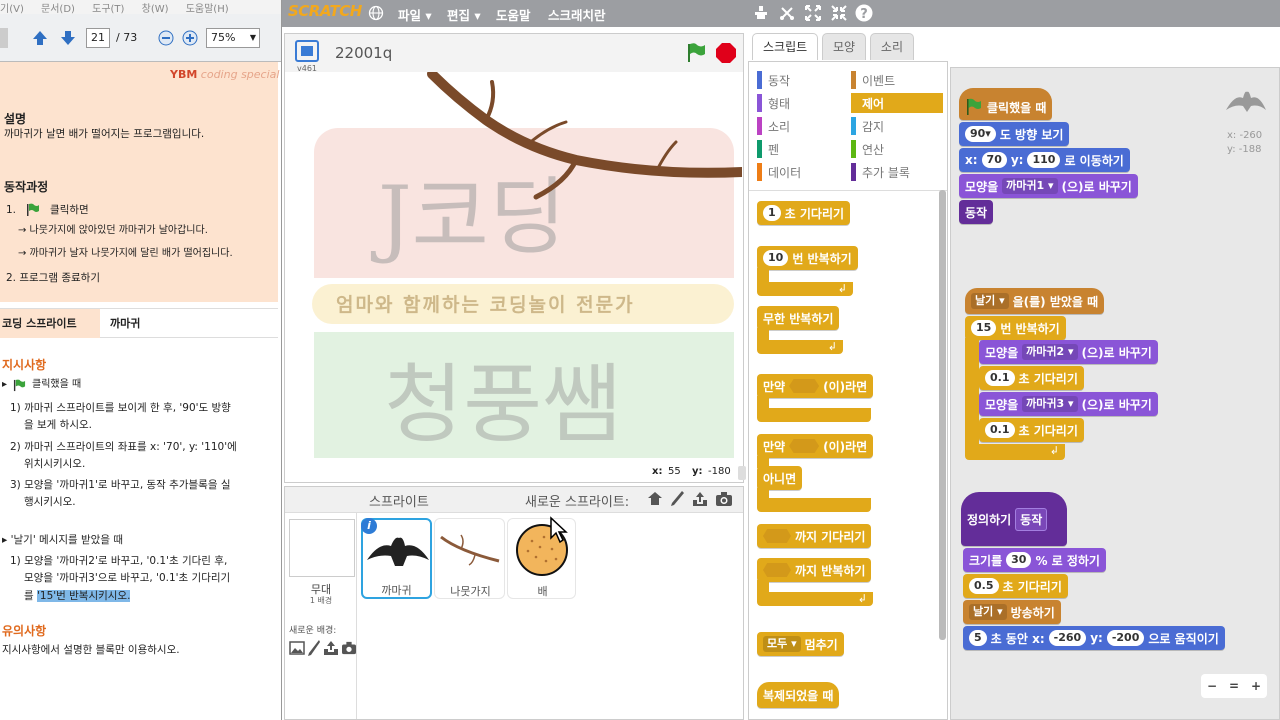 Image resolution: width=1280 pixels, height=720 pixels. I want to click on block-dropdown: 까마귀1 ▾, so click(1030, 186).